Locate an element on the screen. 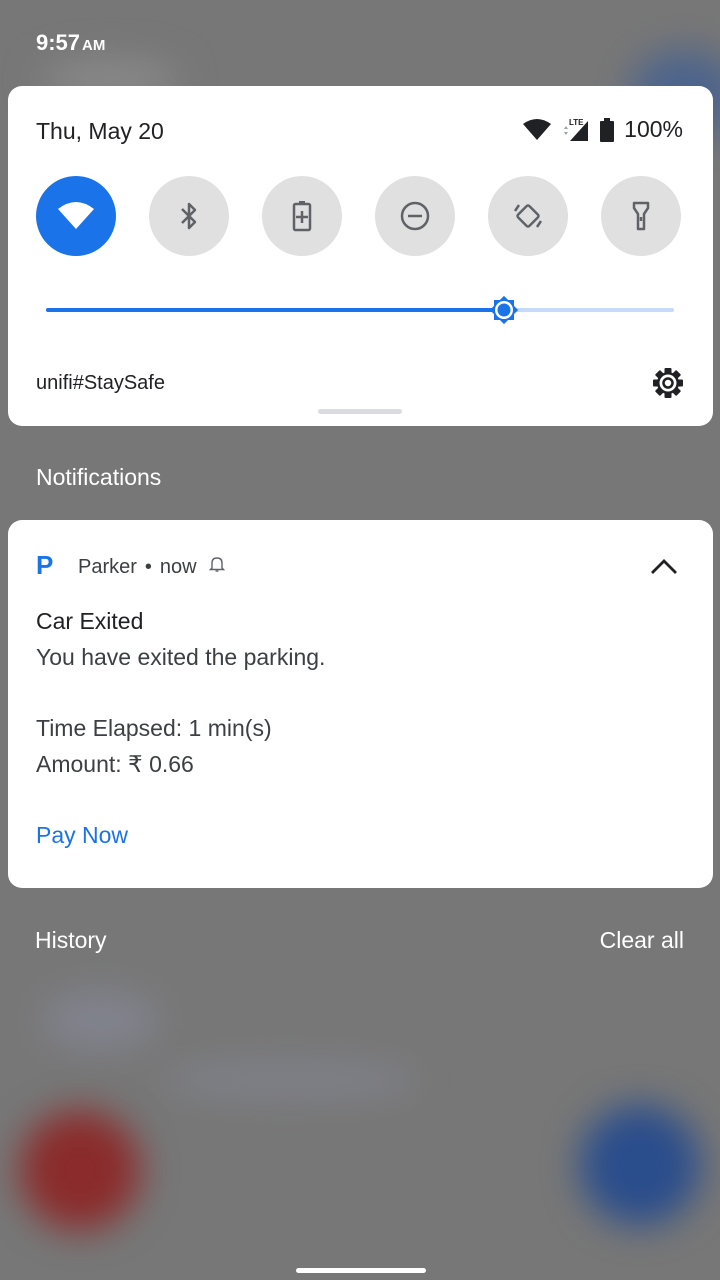 This screenshot has height=1280, width=720. tile-do-not-disturb is located at coordinates (415, 216).